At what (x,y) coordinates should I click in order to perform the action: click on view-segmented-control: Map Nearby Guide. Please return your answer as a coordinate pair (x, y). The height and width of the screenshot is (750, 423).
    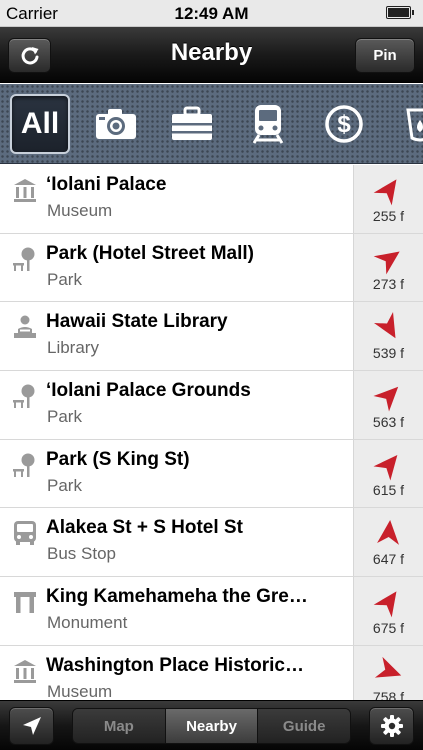
    Looking at the image, I should click on (211, 726).